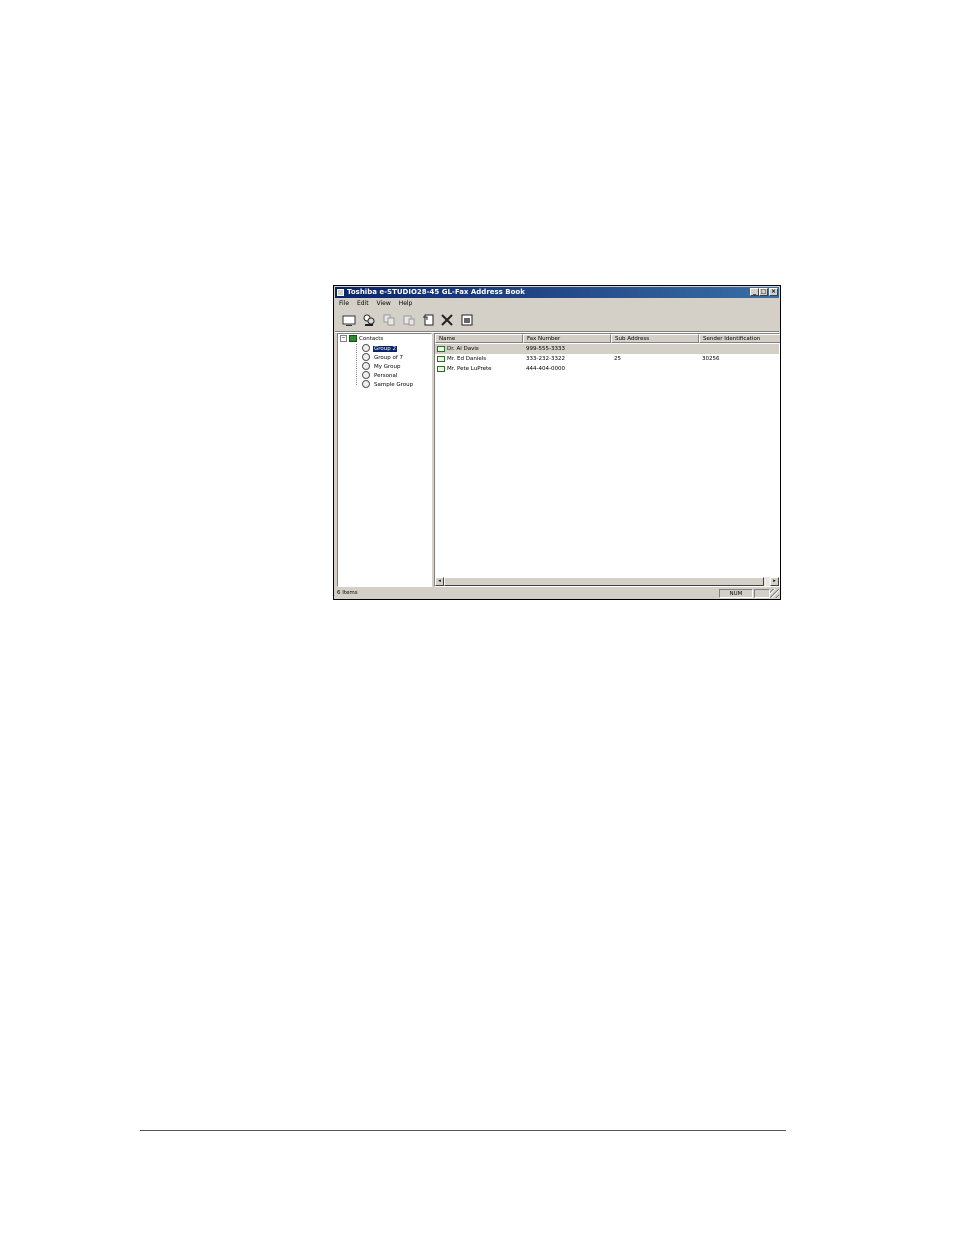  I want to click on cell-fax: 333-232-3322, so click(545, 359).